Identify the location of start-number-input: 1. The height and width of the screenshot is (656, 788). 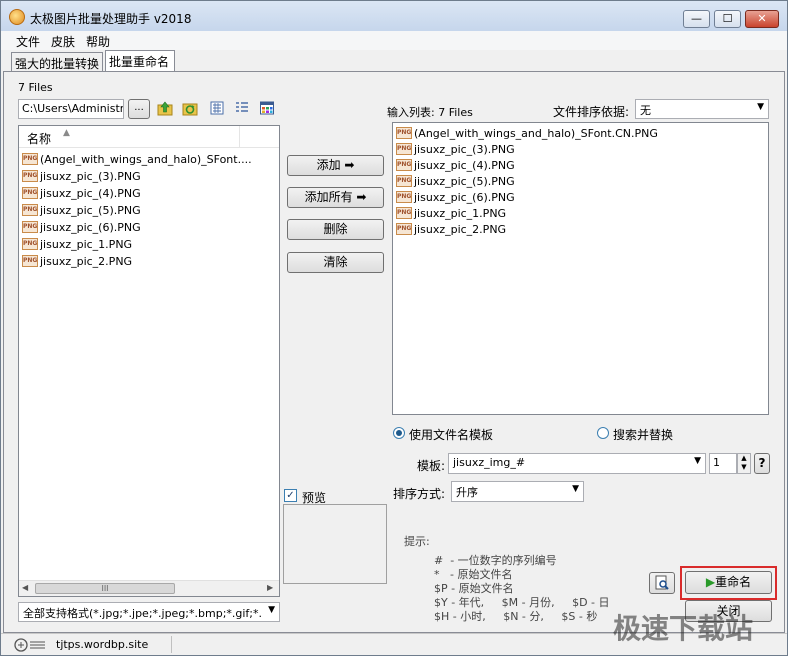
(723, 463).